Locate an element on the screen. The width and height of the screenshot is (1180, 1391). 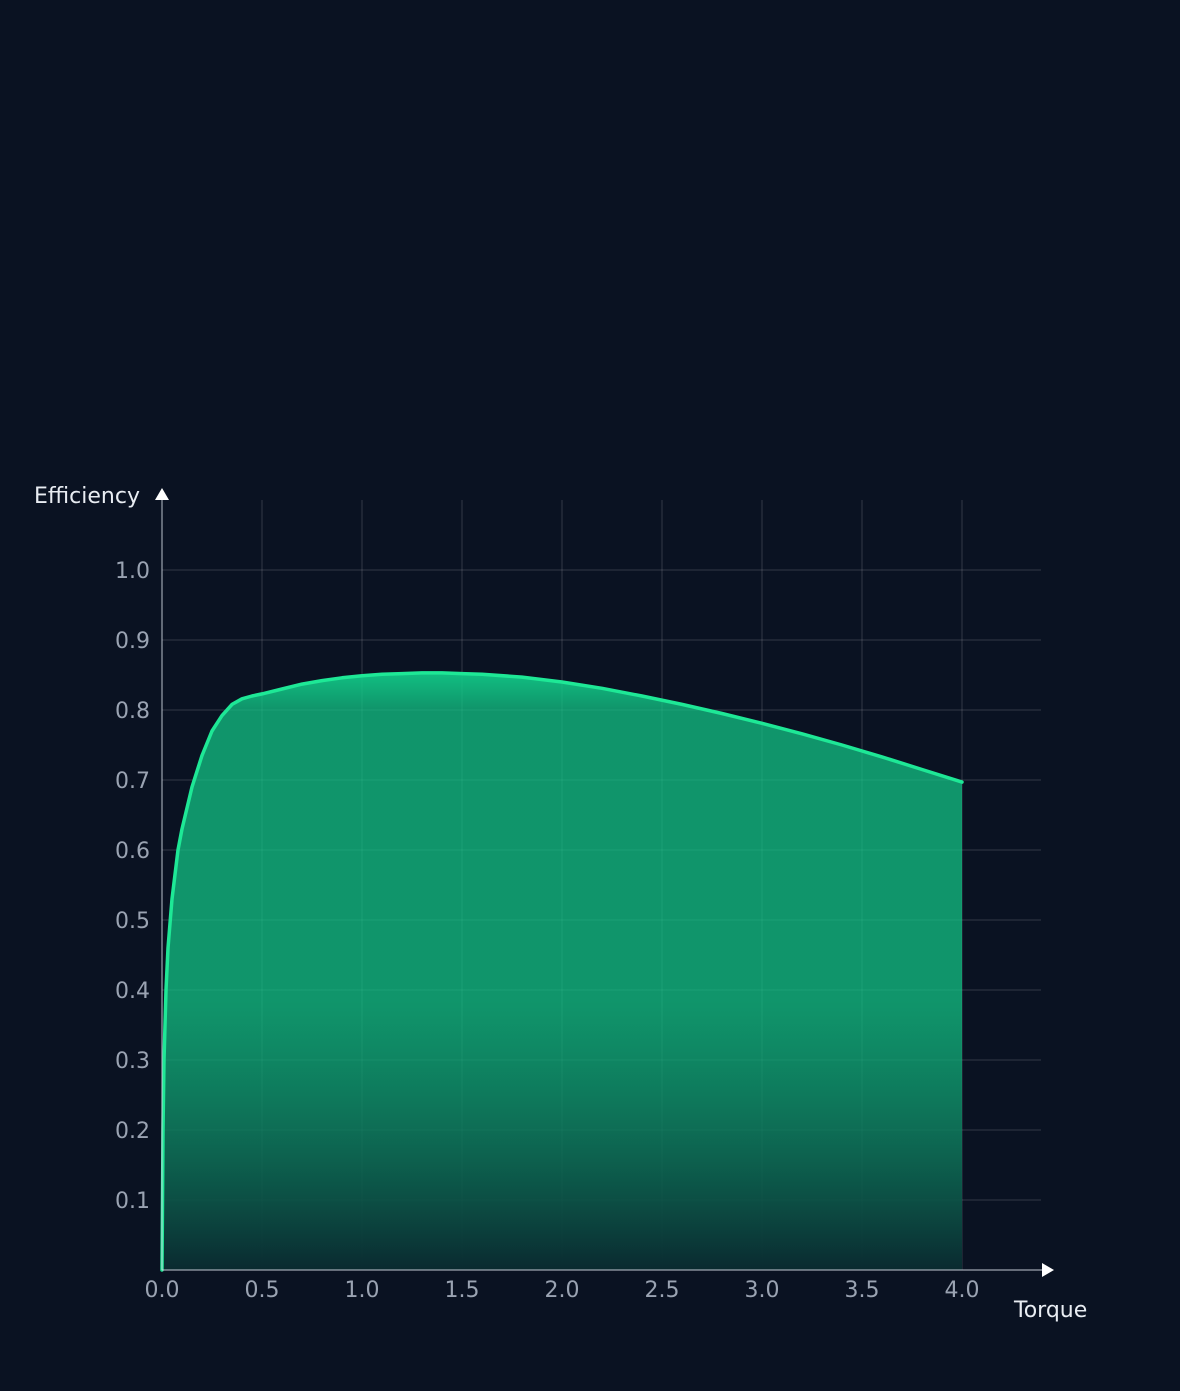
y-tick-label-7: 0.8 is located at coordinates (132, 711).